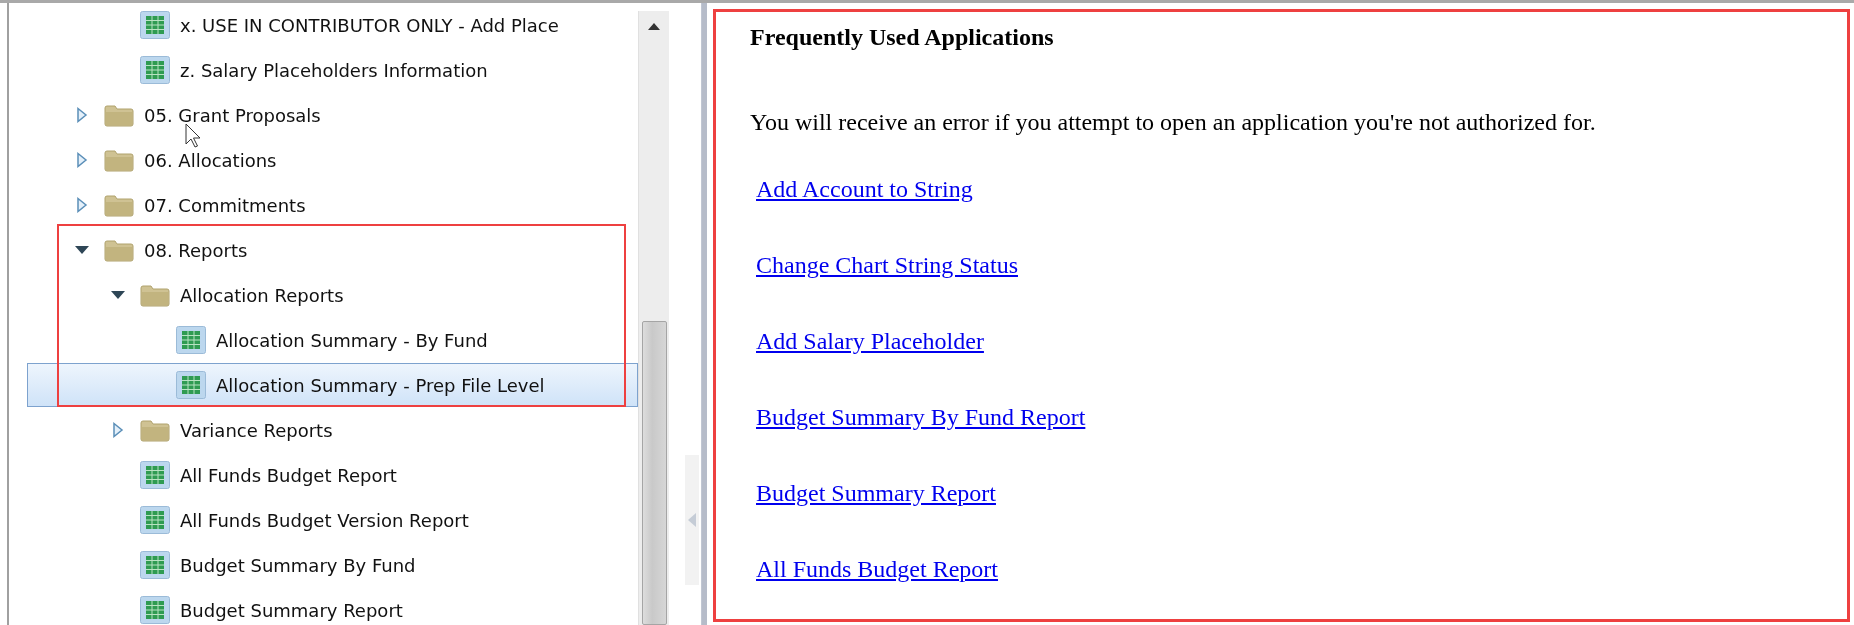  Describe the element at coordinates (332, 205) in the screenshot. I see `tree-item: 07. Commitments` at that location.